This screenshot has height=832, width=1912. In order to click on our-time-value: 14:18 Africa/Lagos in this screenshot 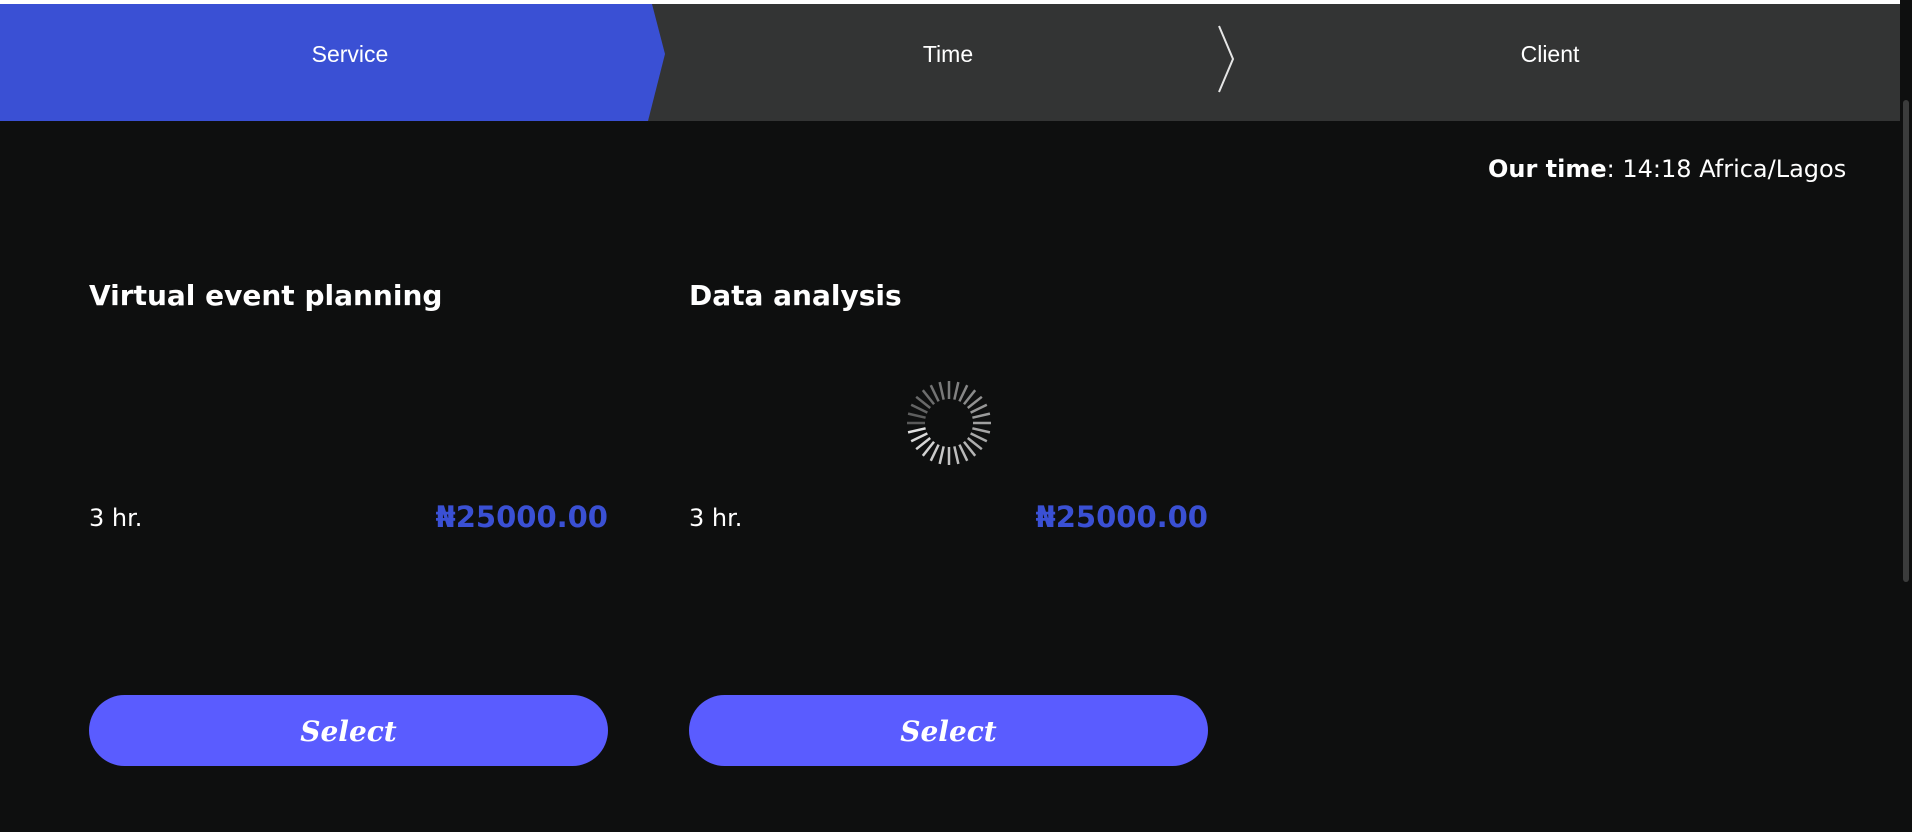, I will do `click(1730, 169)`.